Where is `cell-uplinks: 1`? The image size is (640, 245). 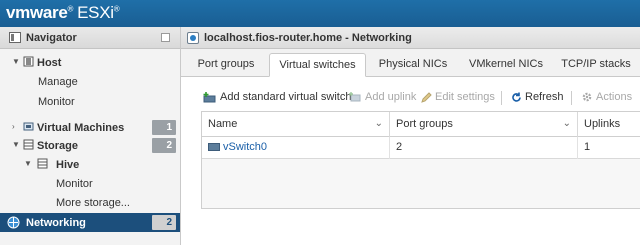
cell-uplinks: 1 is located at coordinates (587, 147).